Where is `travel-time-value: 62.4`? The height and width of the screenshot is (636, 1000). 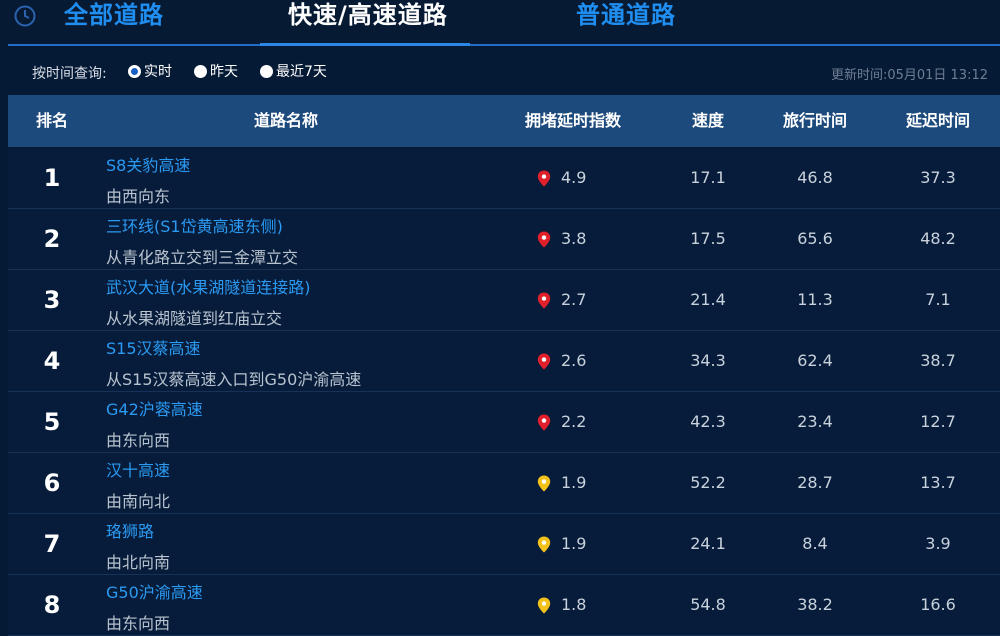
travel-time-value: 62.4 is located at coordinates (815, 360).